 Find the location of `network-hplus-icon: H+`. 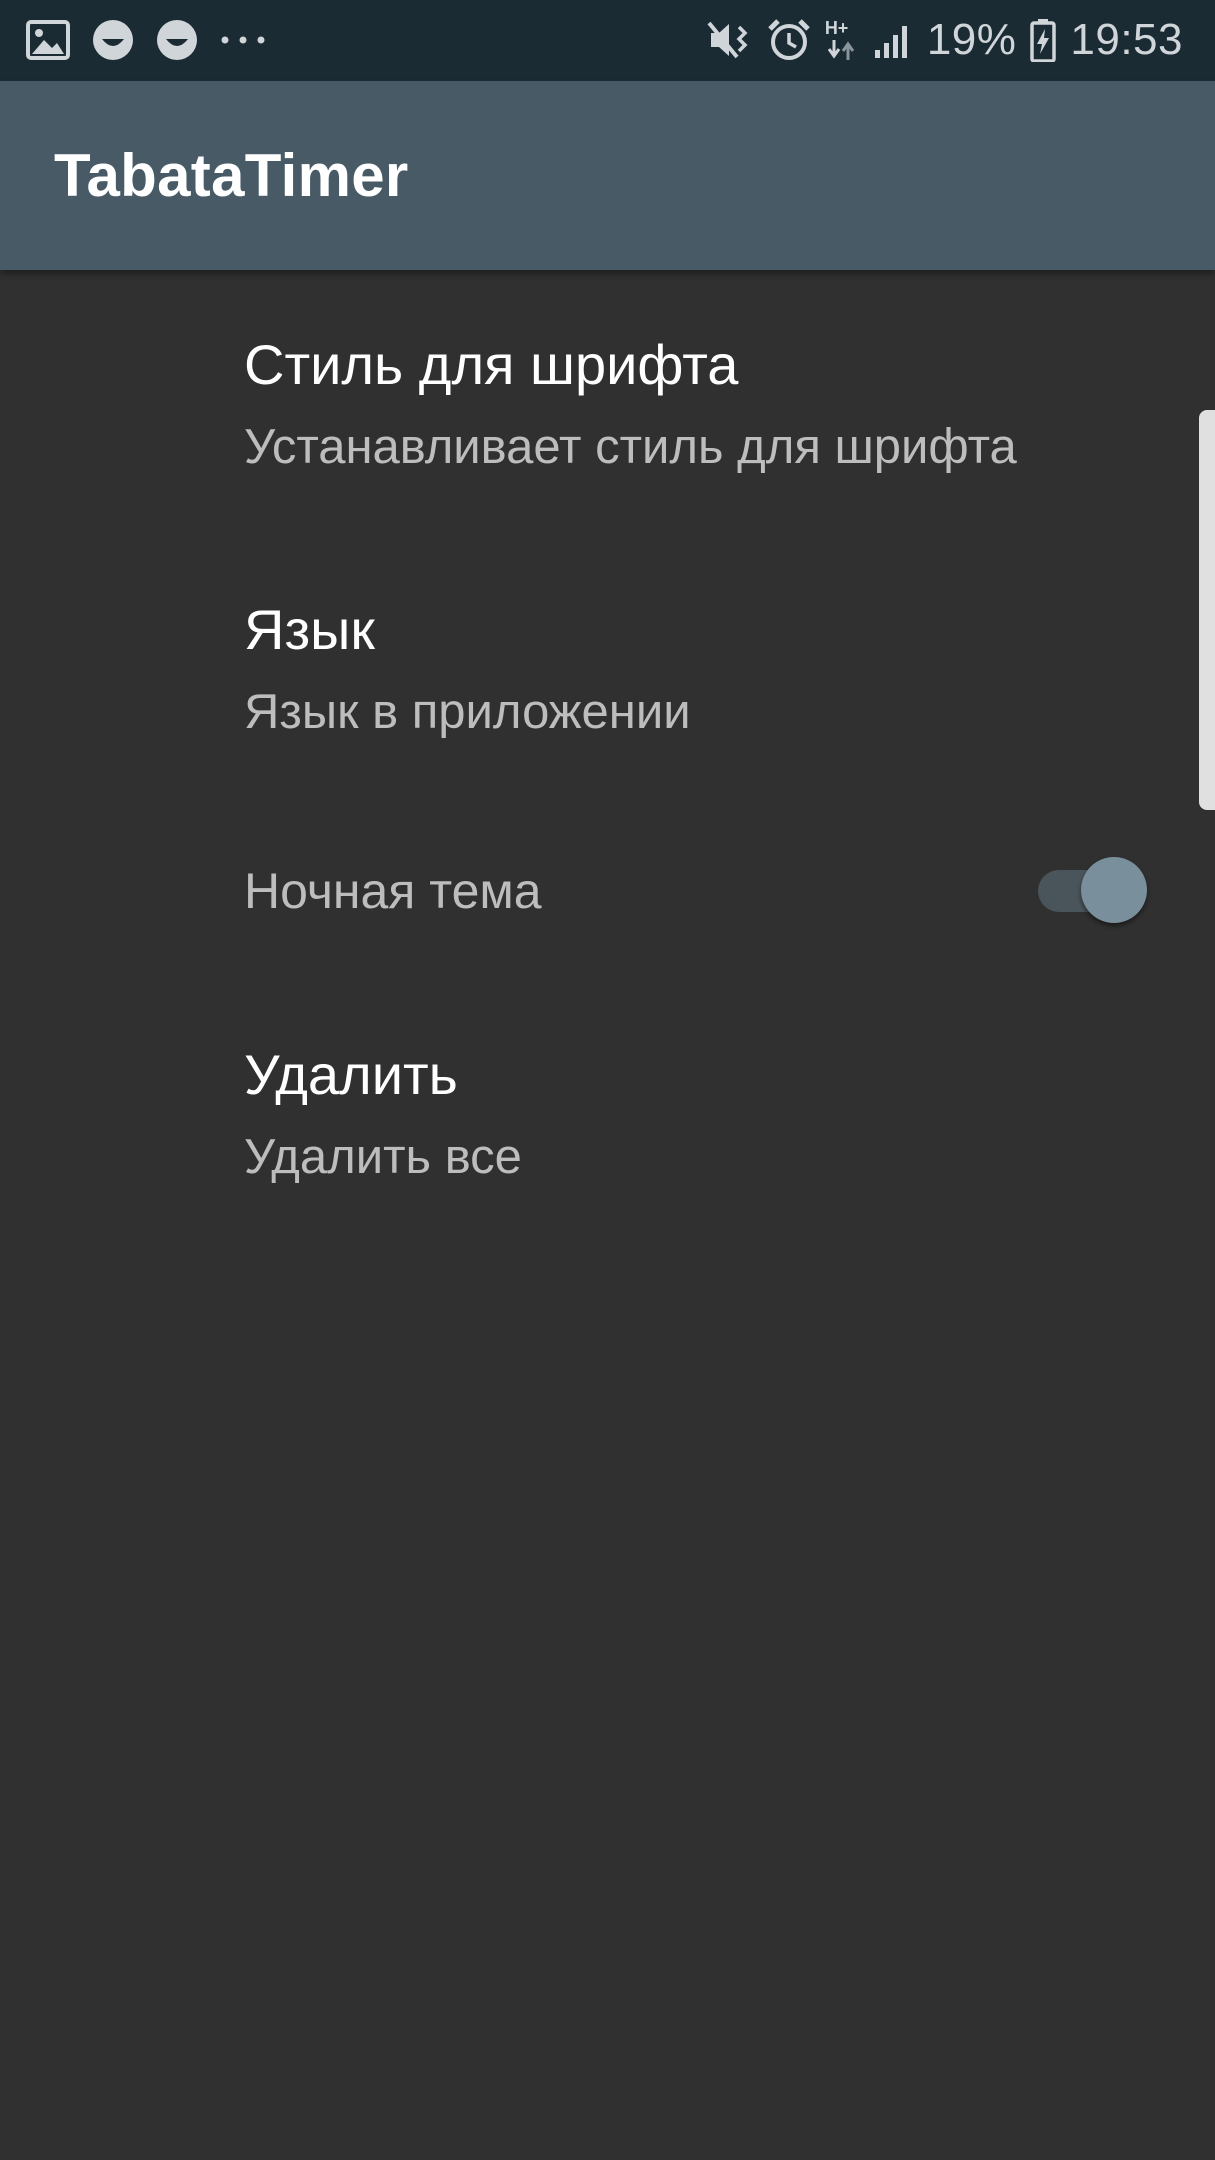

network-hplus-icon: H+ is located at coordinates (842, 40).